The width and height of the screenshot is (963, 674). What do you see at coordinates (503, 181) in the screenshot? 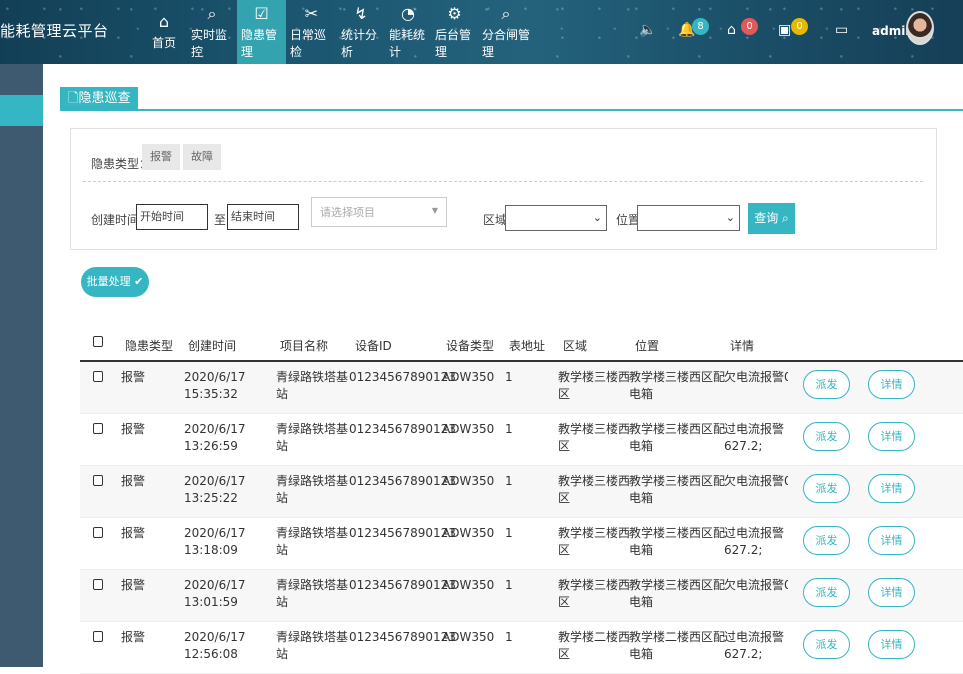
I see `divider` at bounding box center [503, 181].